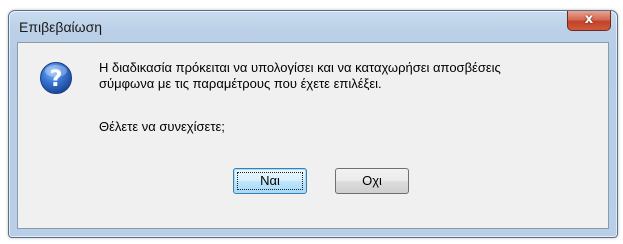 The height and width of the screenshot is (244, 623). What do you see at coordinates (270, 181) in the screenshot?
I see `yes-button: Ναι` at bounding box center [270, 181].